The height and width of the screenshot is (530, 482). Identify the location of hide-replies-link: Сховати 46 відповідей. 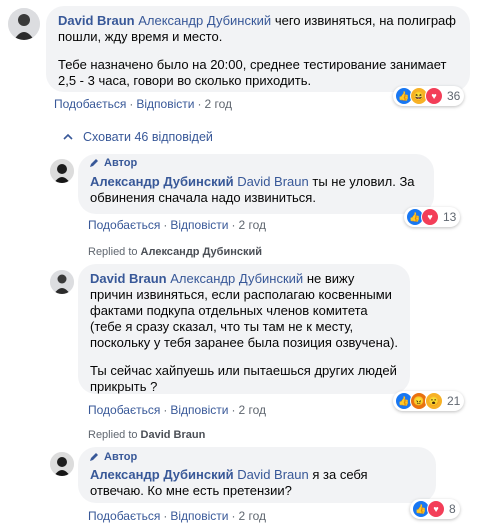
(137, 137).